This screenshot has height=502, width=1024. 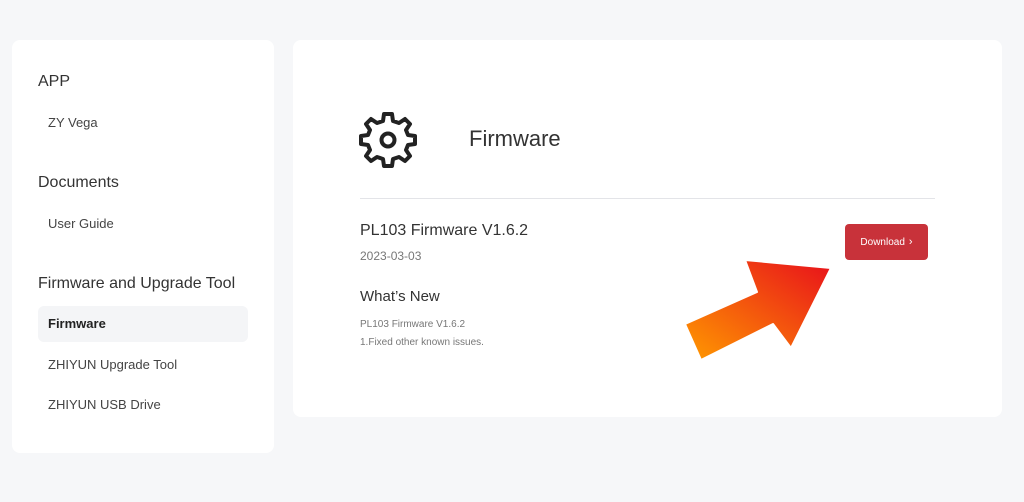 I want to click on sidebar-section-title-app: APP, so click(x=54, y=81).